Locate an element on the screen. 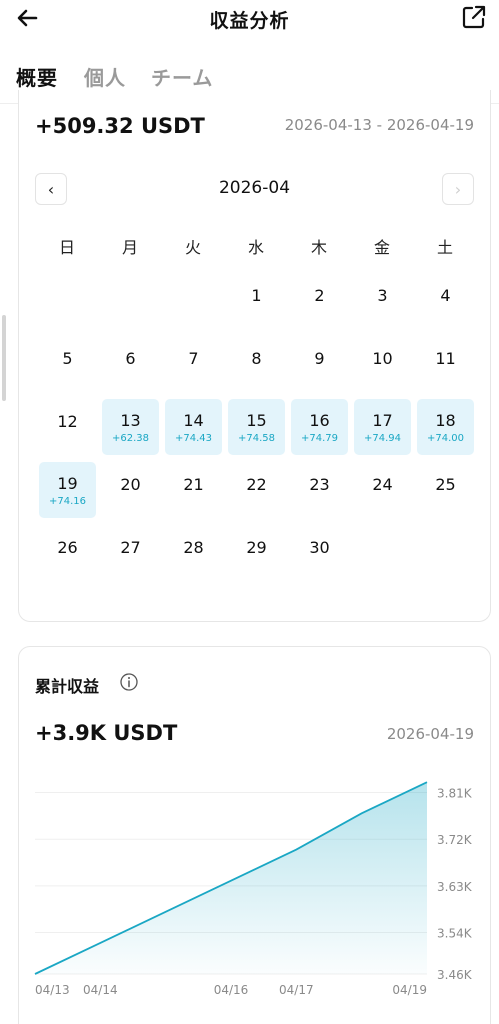  calendar-day: 28 is located at coordinates (193, 553).